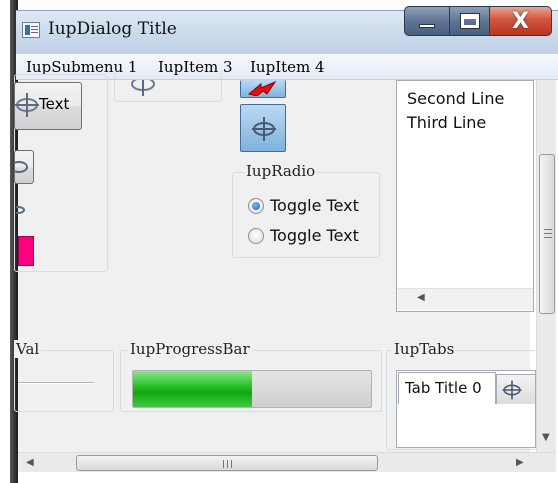 The image size is (558, 483). What do you see at coordinates (443, 388) in the screenshot?
I see `tab-label: Tab Title 0` at bounding box center [443, 388].